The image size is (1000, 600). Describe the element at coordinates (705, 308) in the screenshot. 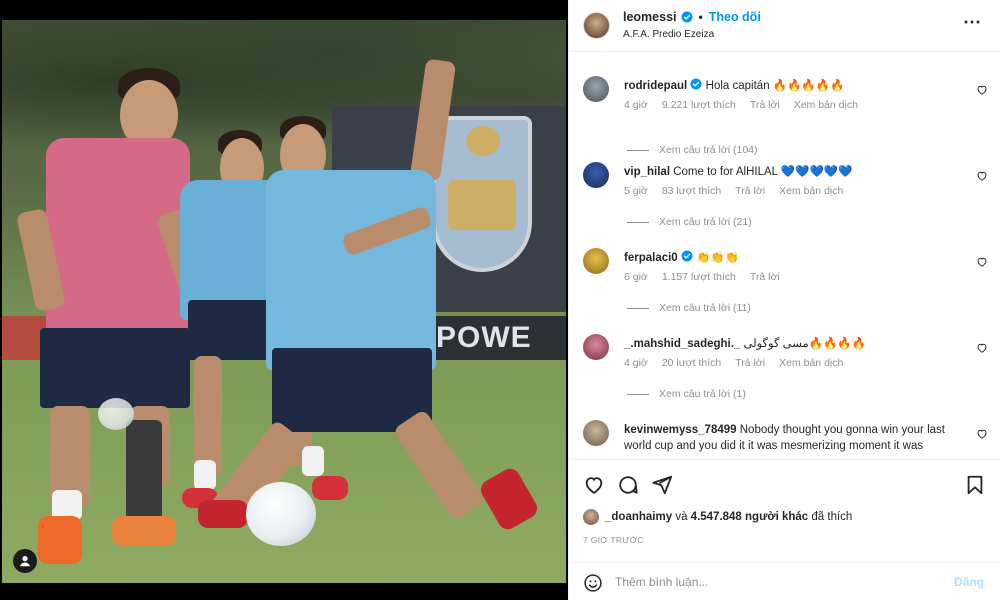

I see `view-replies-label: Xem câu trả lời (11)` at that location.